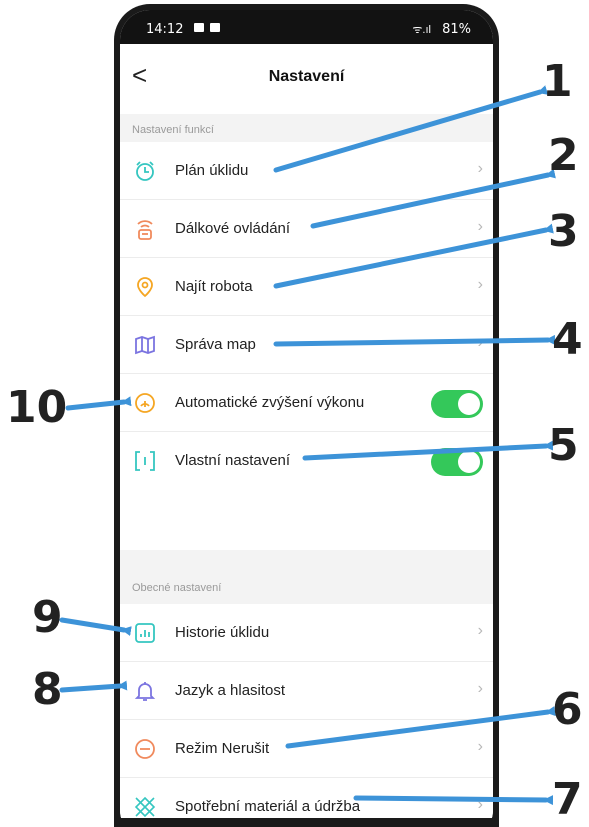 The width and height of the screenshot is (589, 827). What do you see at coordinates (145, 171) in the screenshot?
I see `alarm-clock-icon` at bounding box center [145, 171].